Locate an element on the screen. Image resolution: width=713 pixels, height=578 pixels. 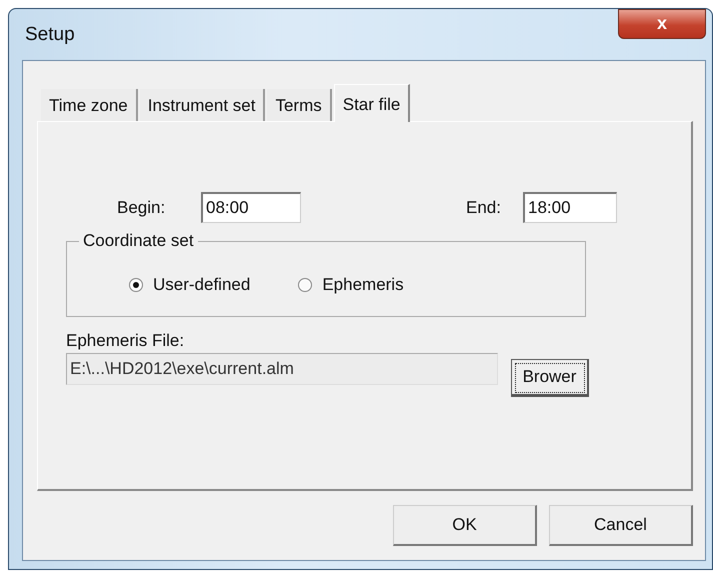
tab: Instrument set is located at coordinates (203, 105).